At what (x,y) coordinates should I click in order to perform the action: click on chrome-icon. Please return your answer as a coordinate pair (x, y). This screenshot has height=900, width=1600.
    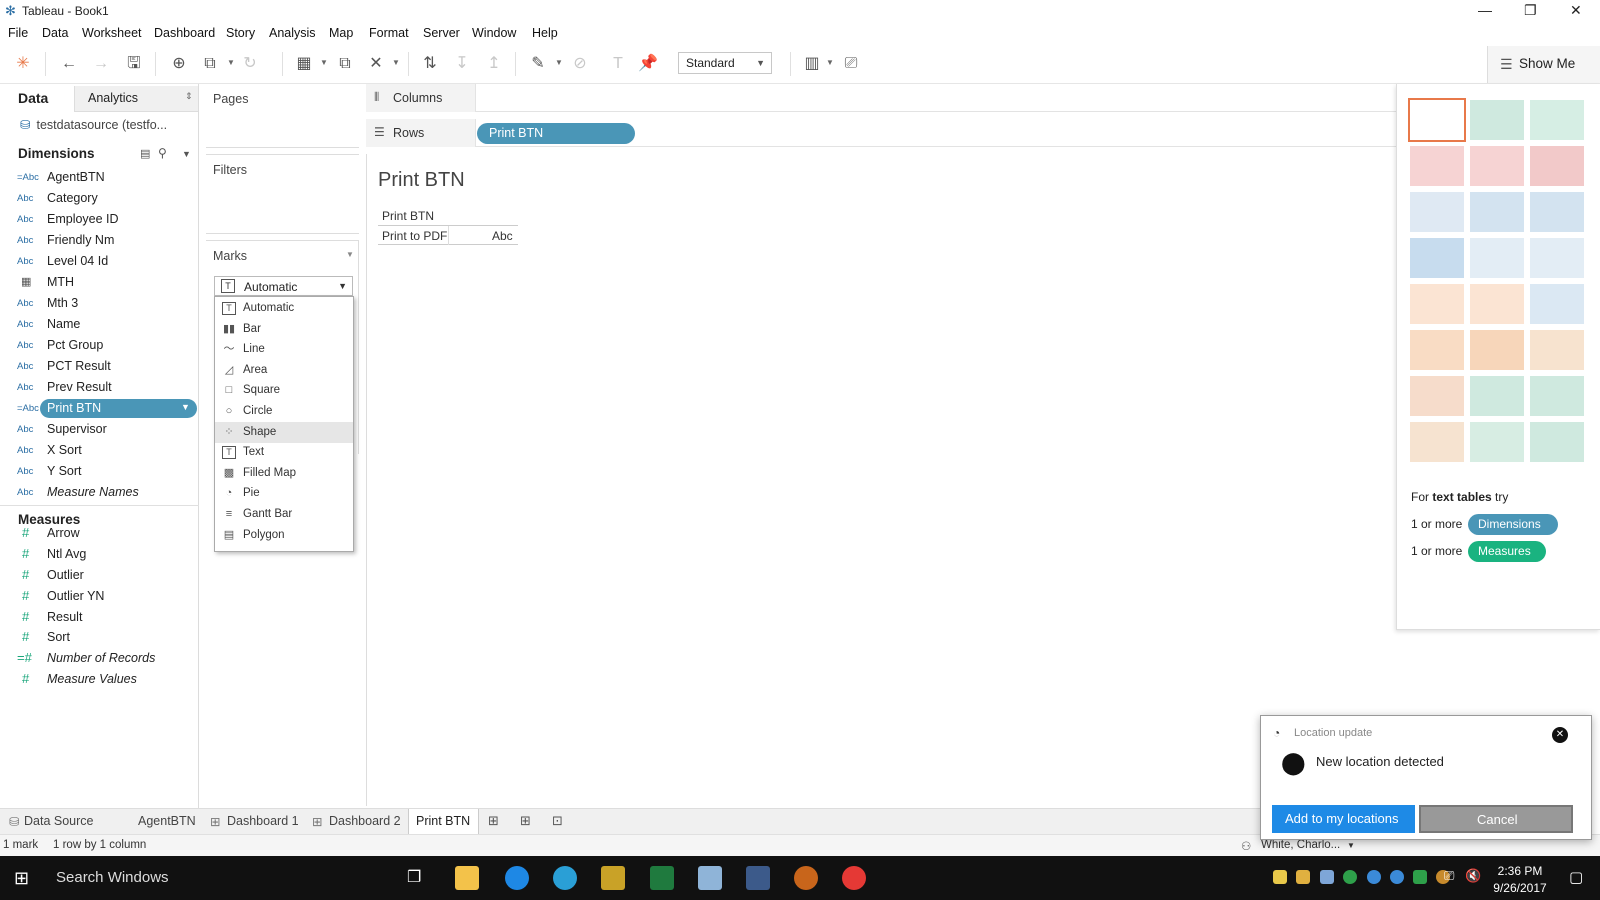
    Looking at the image, I should click on (854, 878).